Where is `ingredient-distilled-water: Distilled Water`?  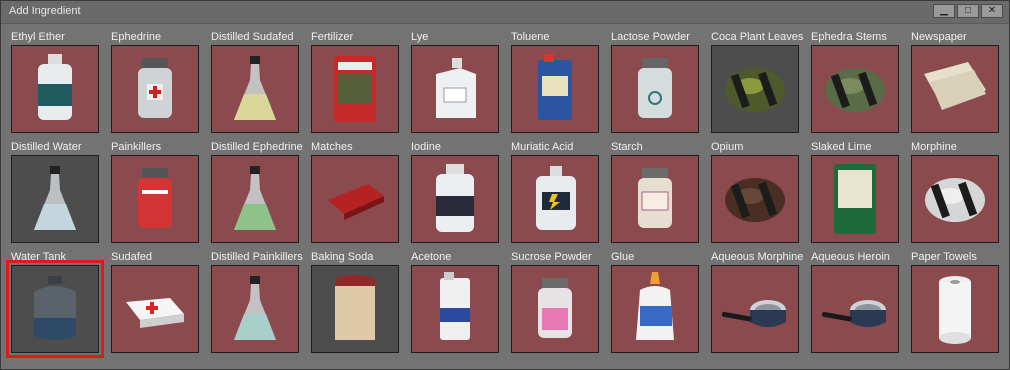
ingredient-distilled-water: Distilled Water is located at coordinates (57, 195).